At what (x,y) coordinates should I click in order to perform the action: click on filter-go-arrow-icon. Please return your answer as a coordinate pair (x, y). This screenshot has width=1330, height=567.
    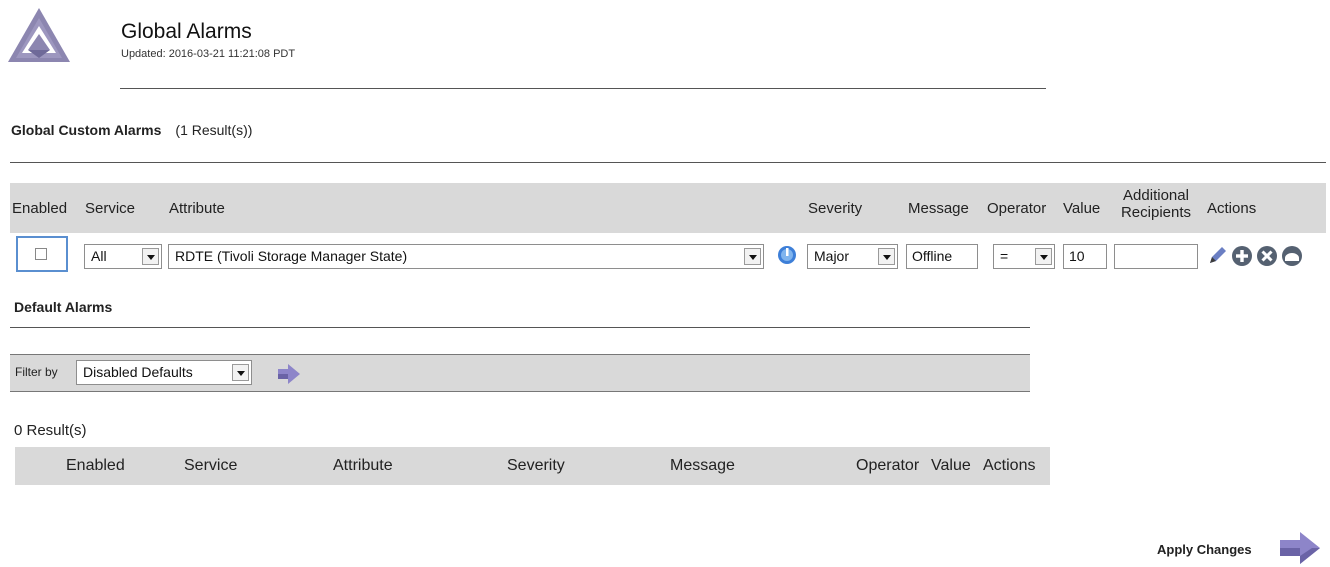
    Looking at the image, I should click on (289, 374).